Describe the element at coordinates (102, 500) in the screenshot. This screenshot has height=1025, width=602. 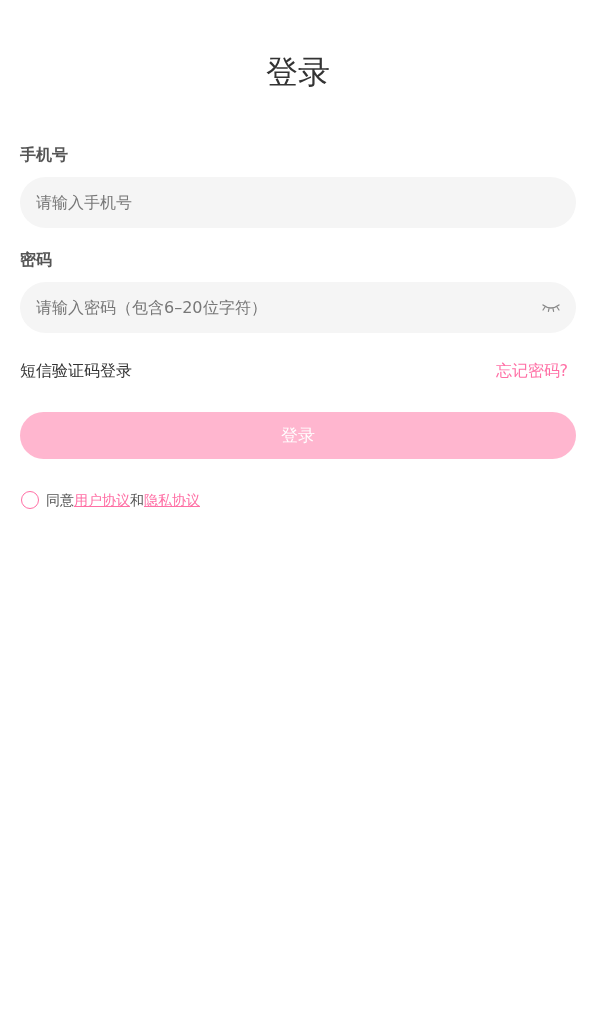
I see `agreement-link: 用户协议` at that location.